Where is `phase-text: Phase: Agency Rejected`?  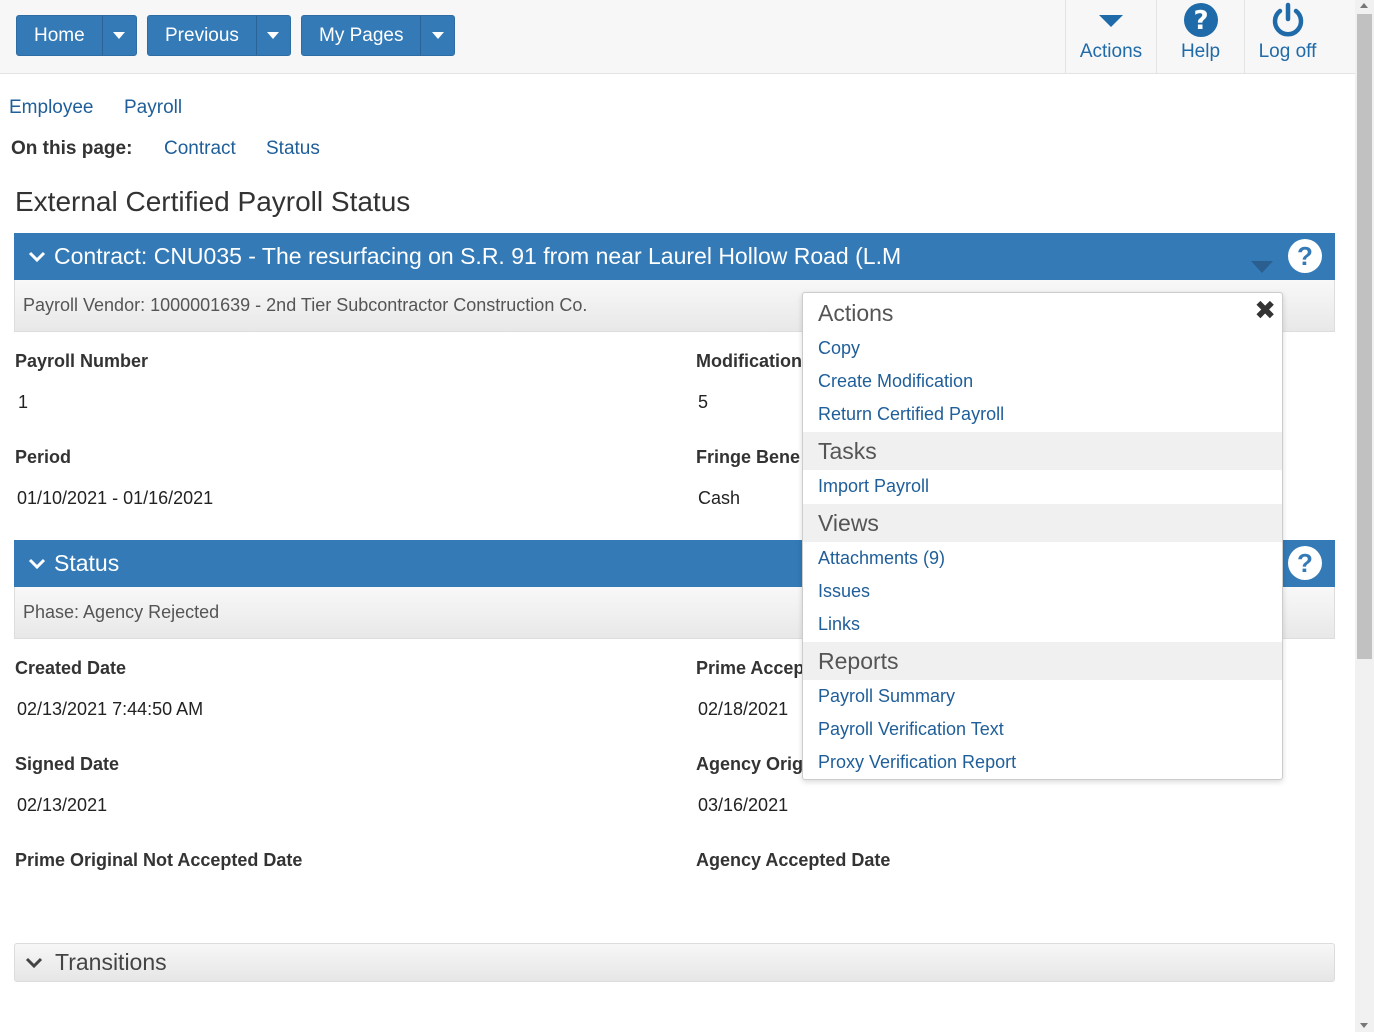 phase-text: Phase: Agency Rejected is located at coordinates (121, 612).